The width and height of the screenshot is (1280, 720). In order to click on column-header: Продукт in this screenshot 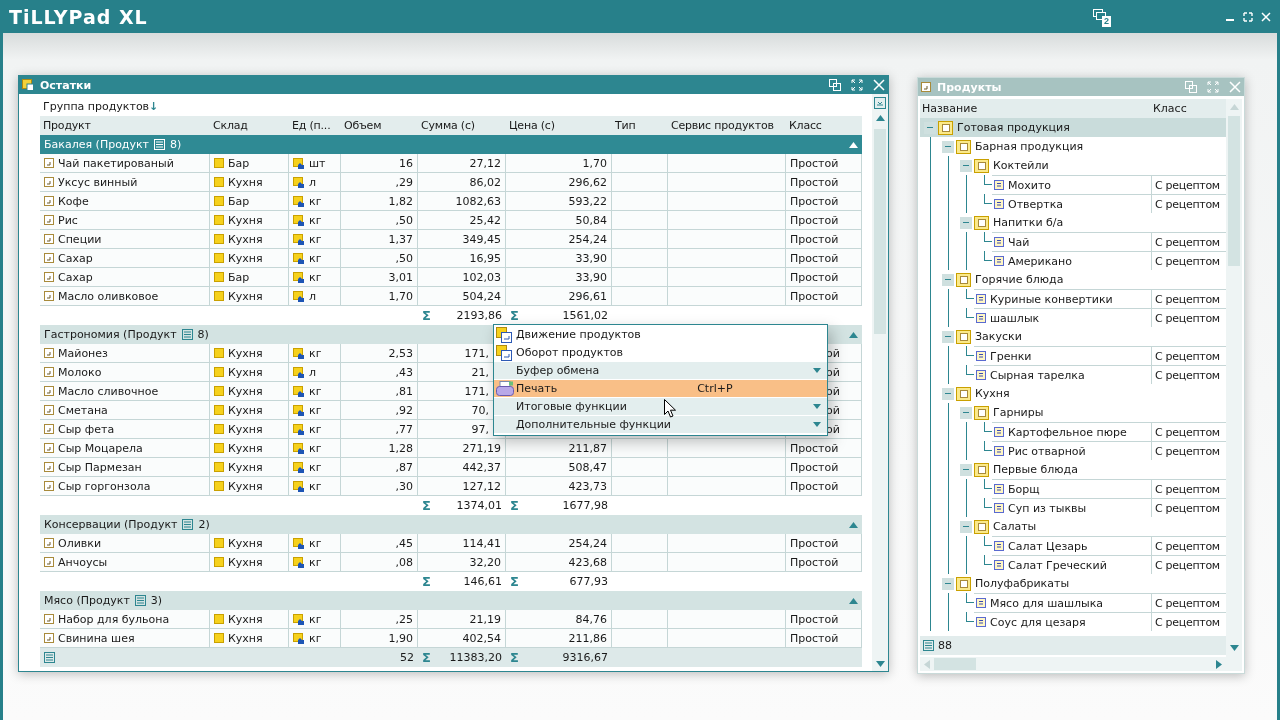, I will do `click(125, 125)`.